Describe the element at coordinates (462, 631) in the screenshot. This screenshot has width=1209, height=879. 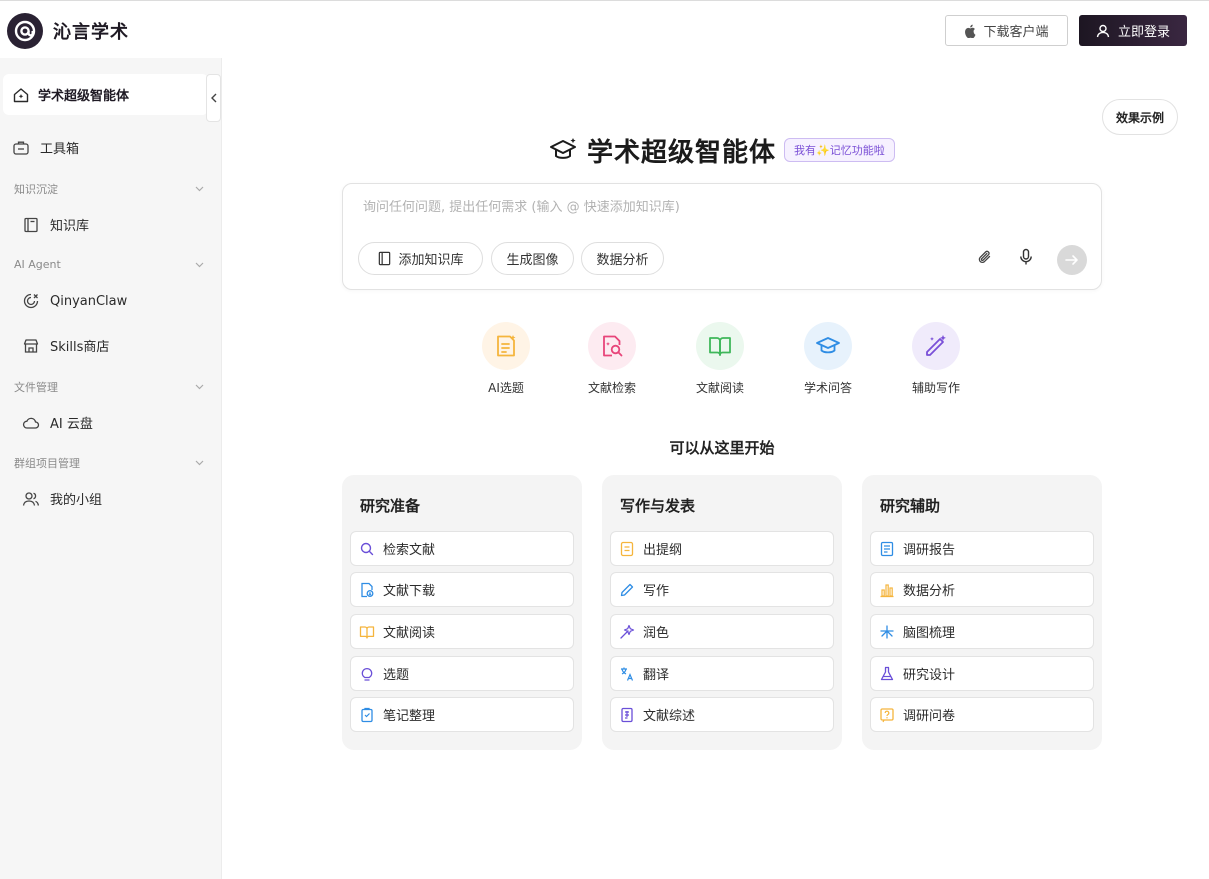
I see `card-item-read-literature: 文献阅读` at that location.